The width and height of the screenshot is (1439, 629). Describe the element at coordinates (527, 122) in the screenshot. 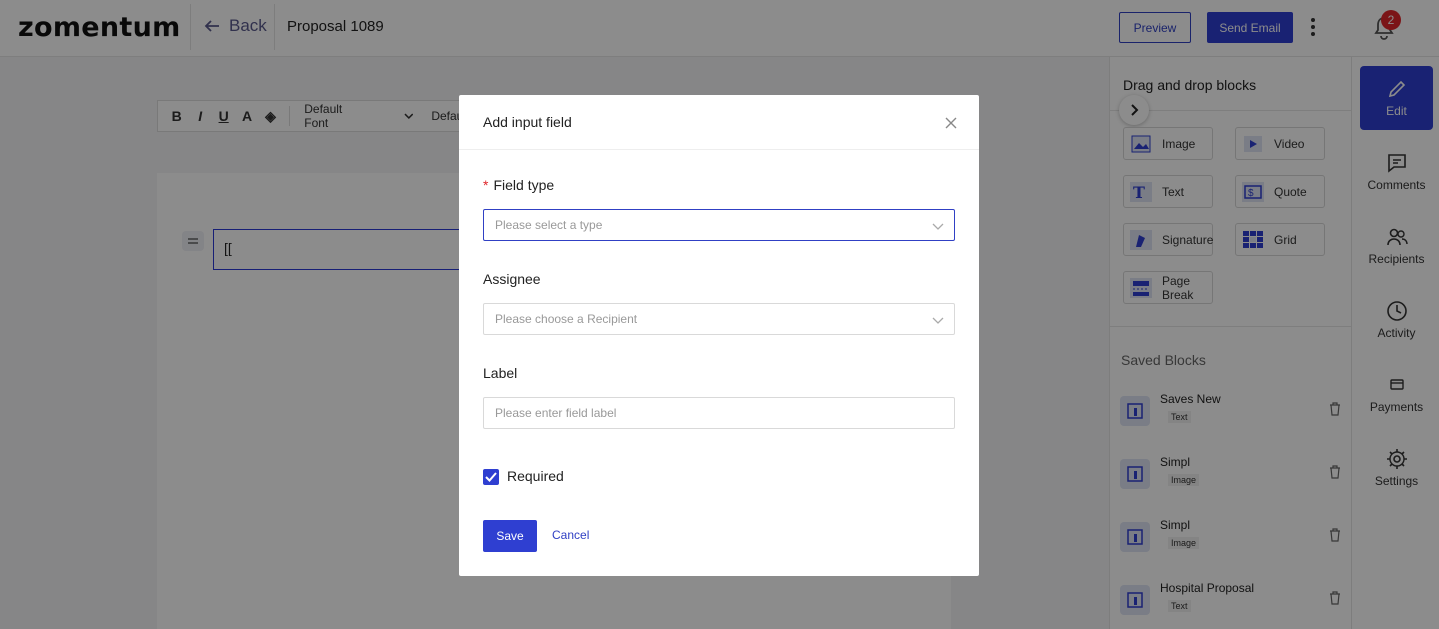

I see `modal-title: Add input field` at that location.